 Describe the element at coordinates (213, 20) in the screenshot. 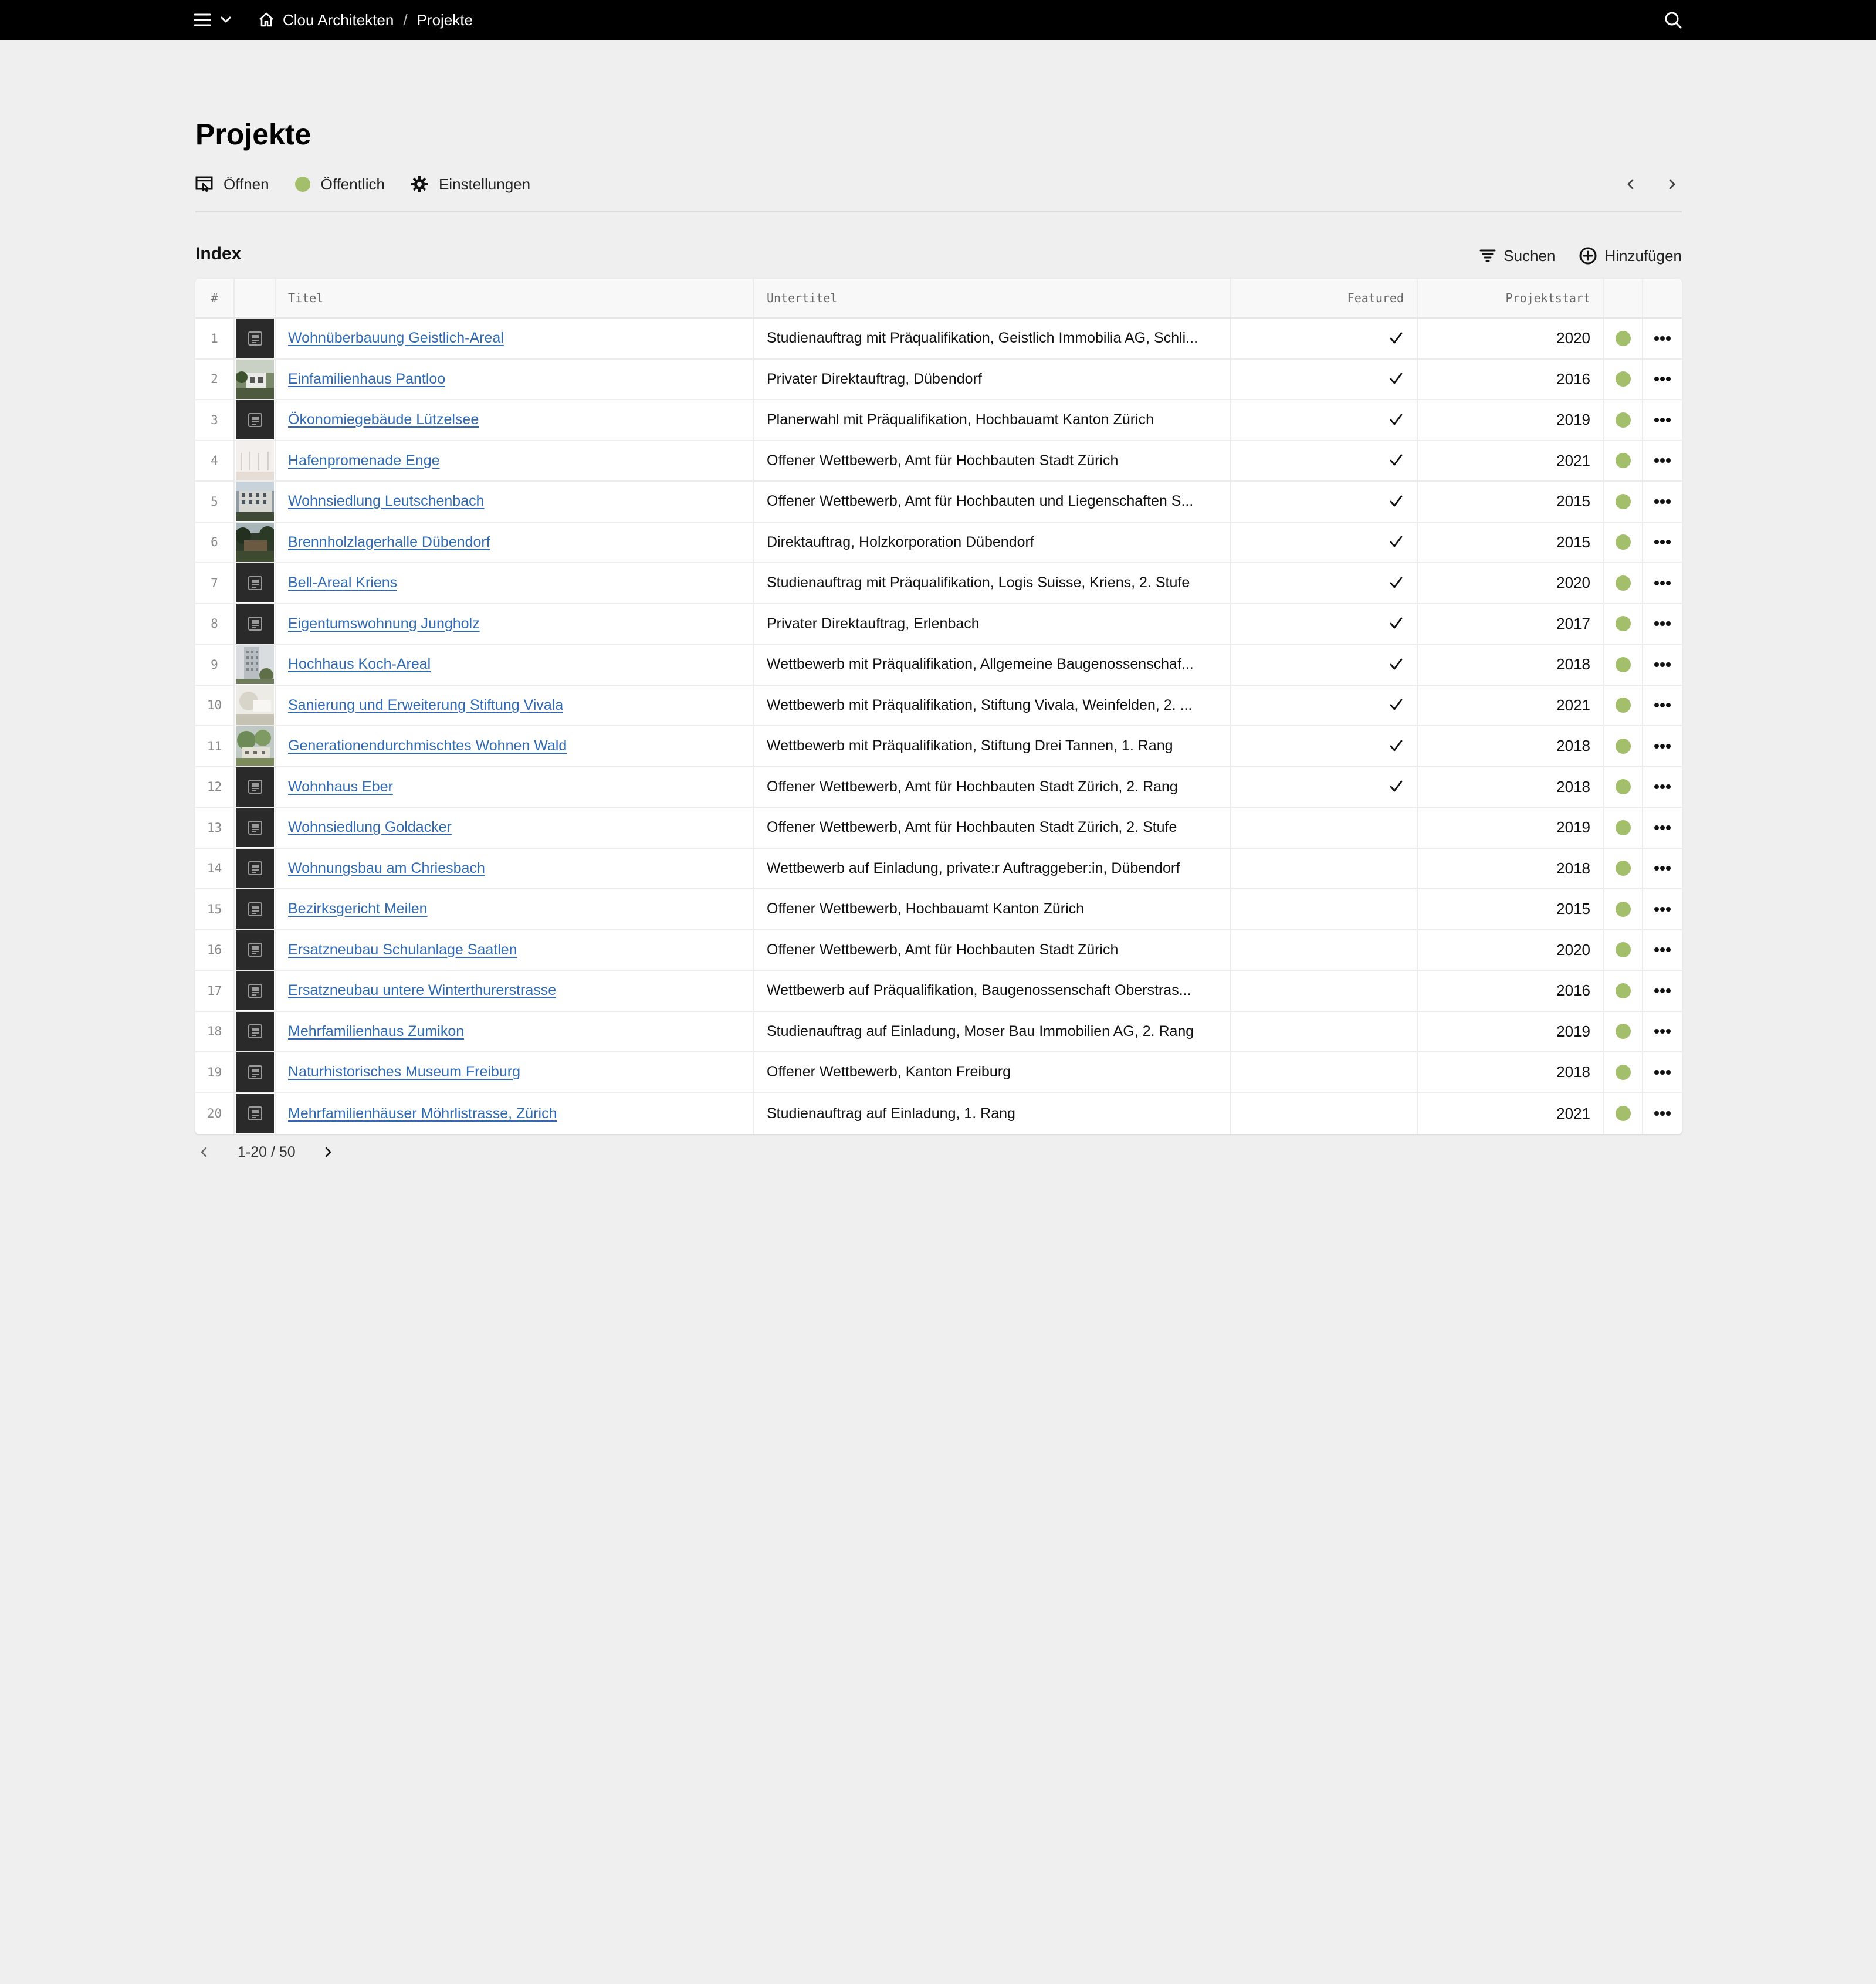

I see `menu-toggle` at that location.